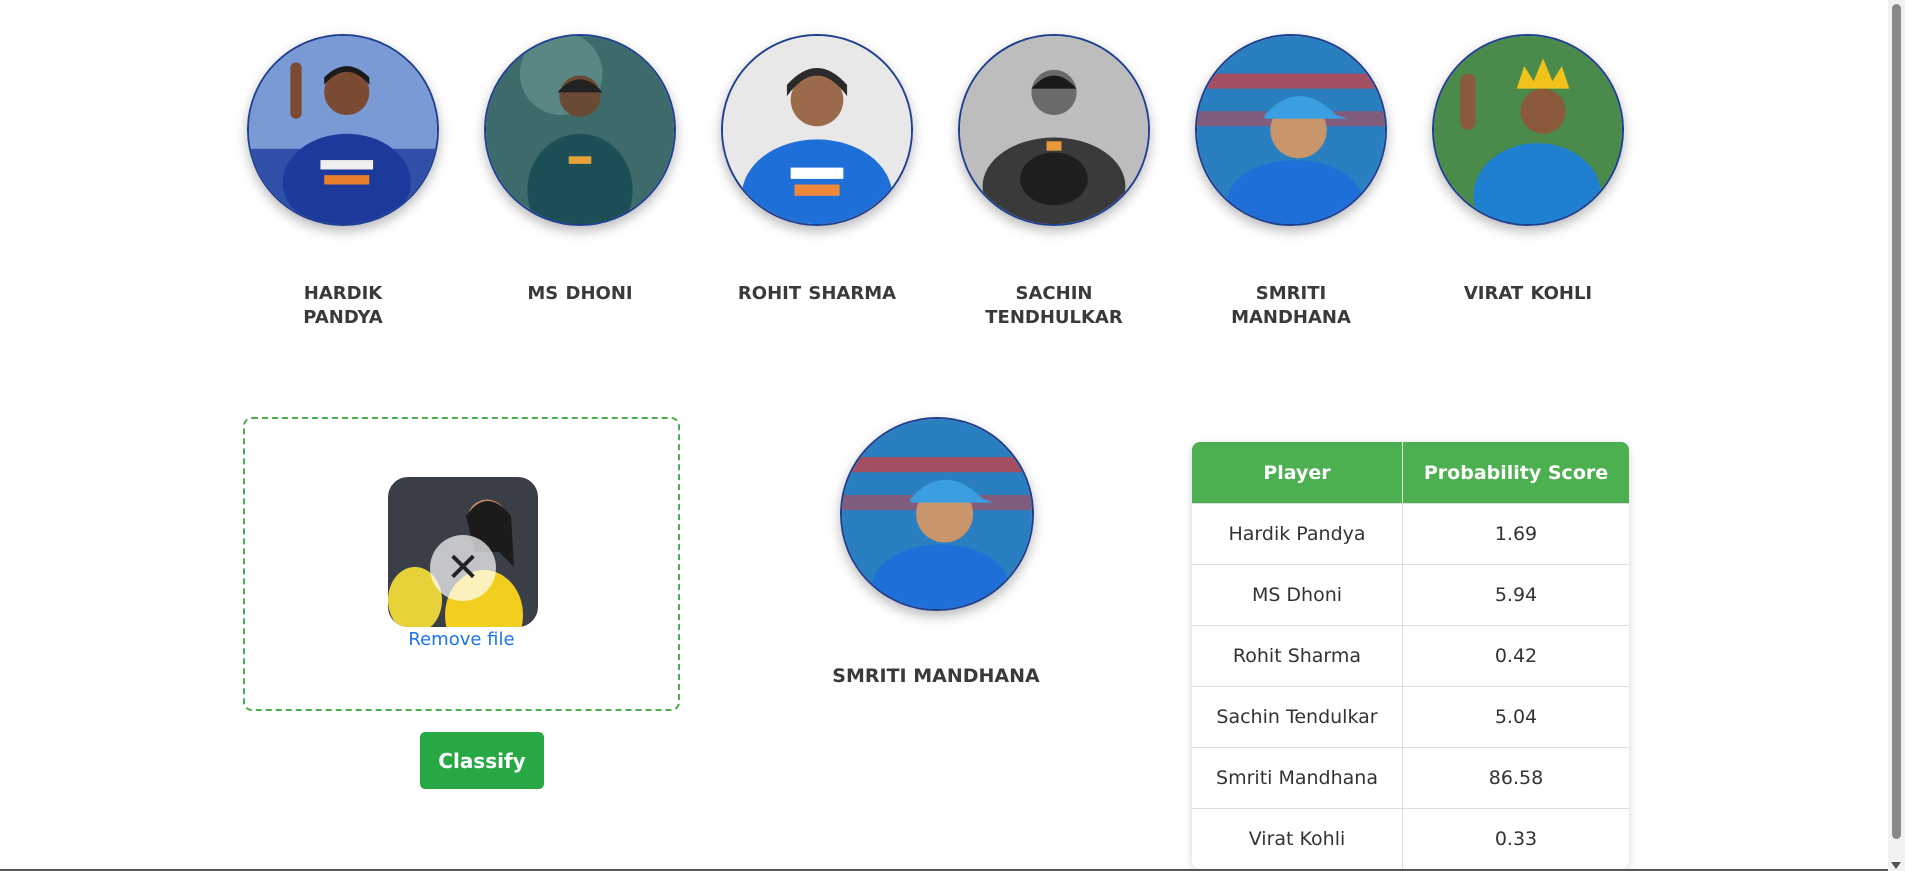  What do you see at coordinates (936, 676) in the screenshot?
I see `predicted-player-name: SMRITI MANDHANA` at bounding box center [936, 676].